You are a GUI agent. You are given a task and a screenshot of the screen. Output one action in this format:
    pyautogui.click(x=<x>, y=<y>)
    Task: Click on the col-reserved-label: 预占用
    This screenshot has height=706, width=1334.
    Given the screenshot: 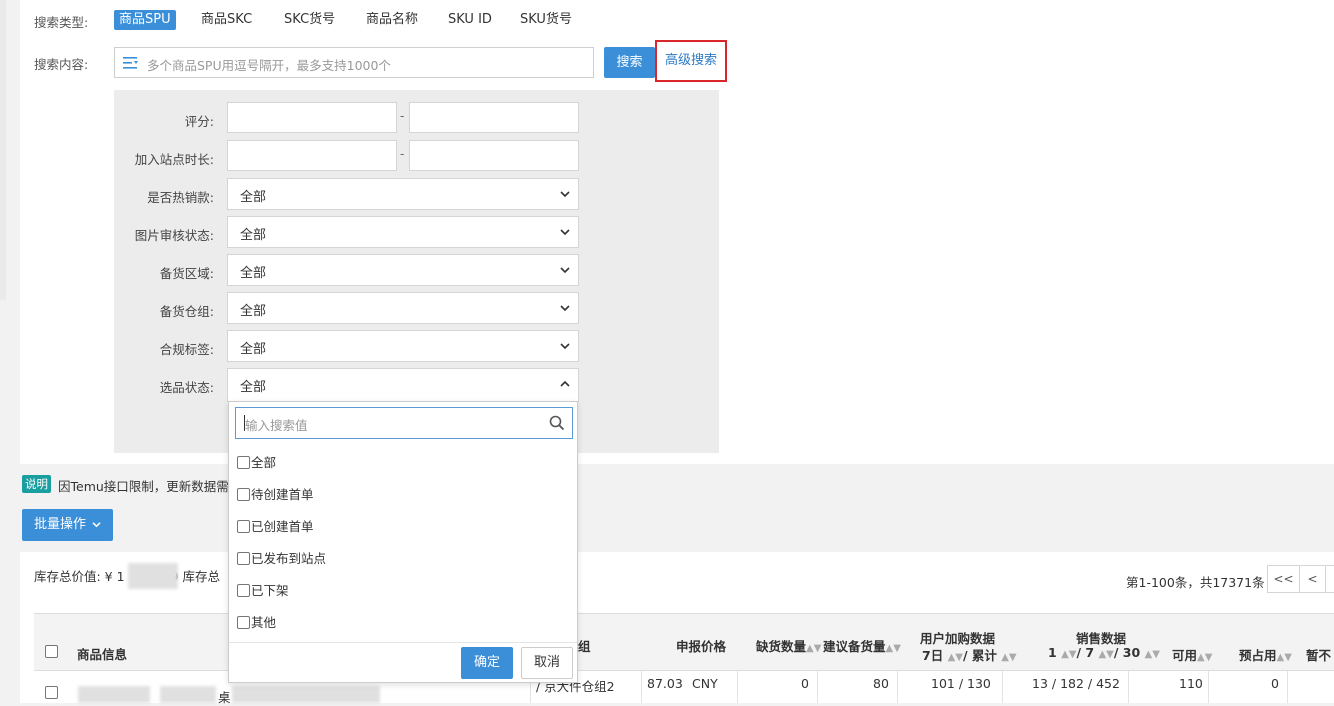 What is the action you would take?
    pyautogui.click(x=1258, y=655)
    